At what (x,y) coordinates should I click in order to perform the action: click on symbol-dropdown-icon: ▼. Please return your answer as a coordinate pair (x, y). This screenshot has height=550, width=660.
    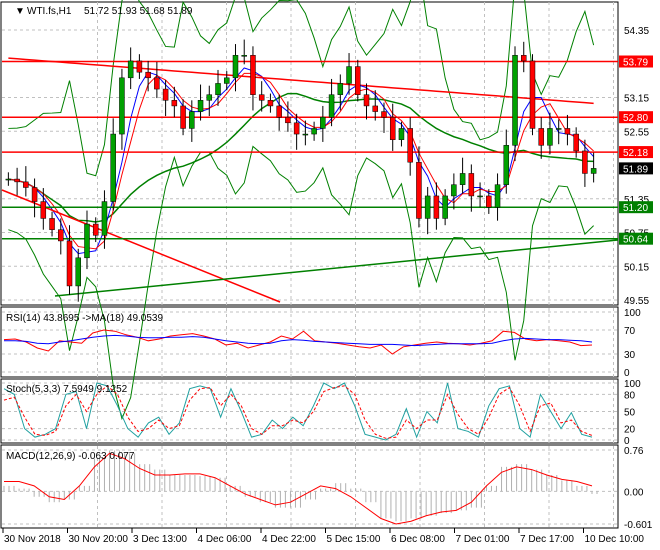
    Looking at the image, I should click on (20, 11).